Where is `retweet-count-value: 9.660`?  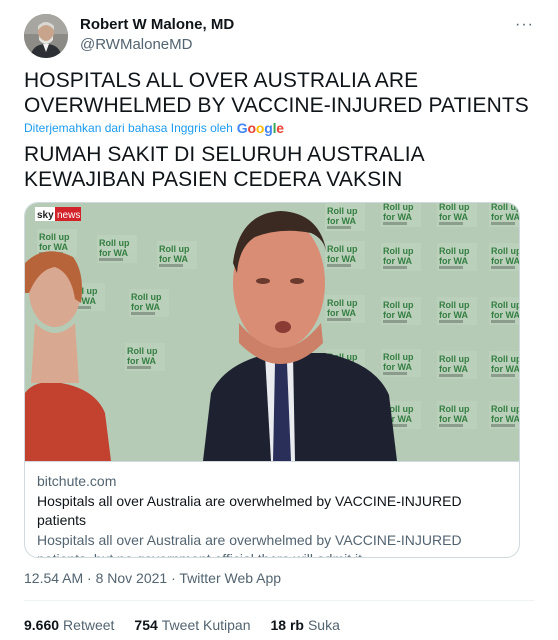
retweet-count-value: 9.660 is located at coordinates (42, 625).